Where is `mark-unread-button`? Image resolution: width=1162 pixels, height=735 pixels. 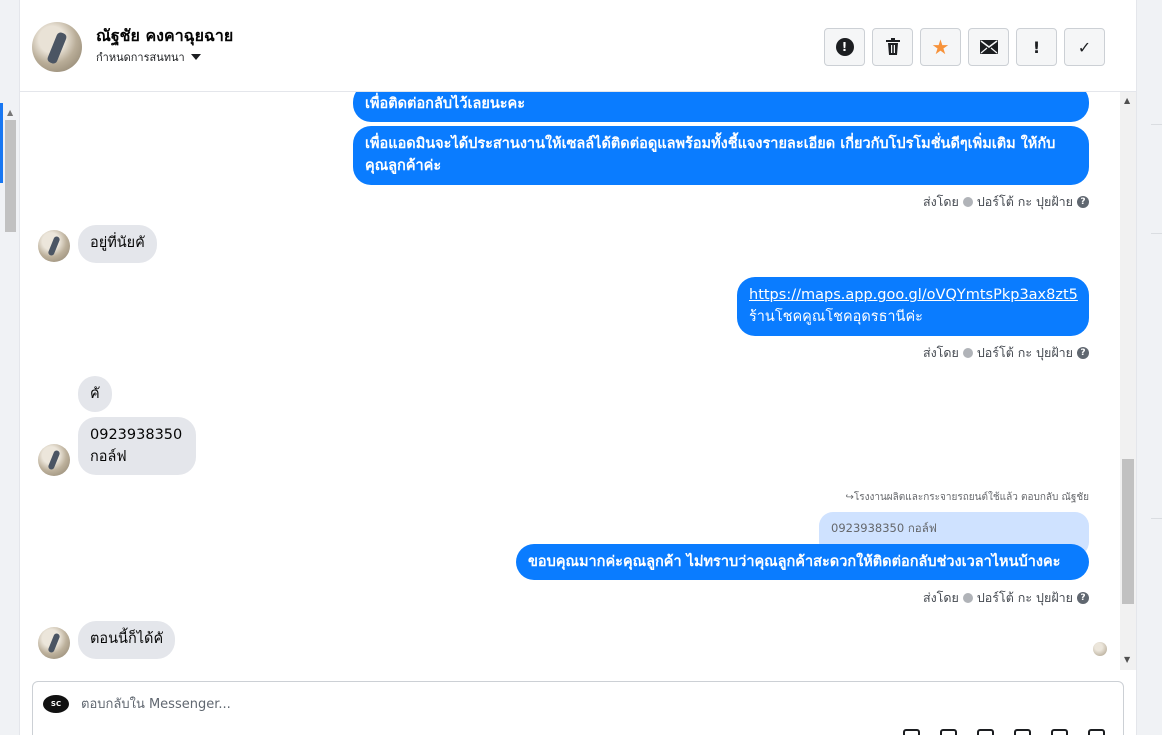 mark-unread-button is located at coordinates (988, 47).